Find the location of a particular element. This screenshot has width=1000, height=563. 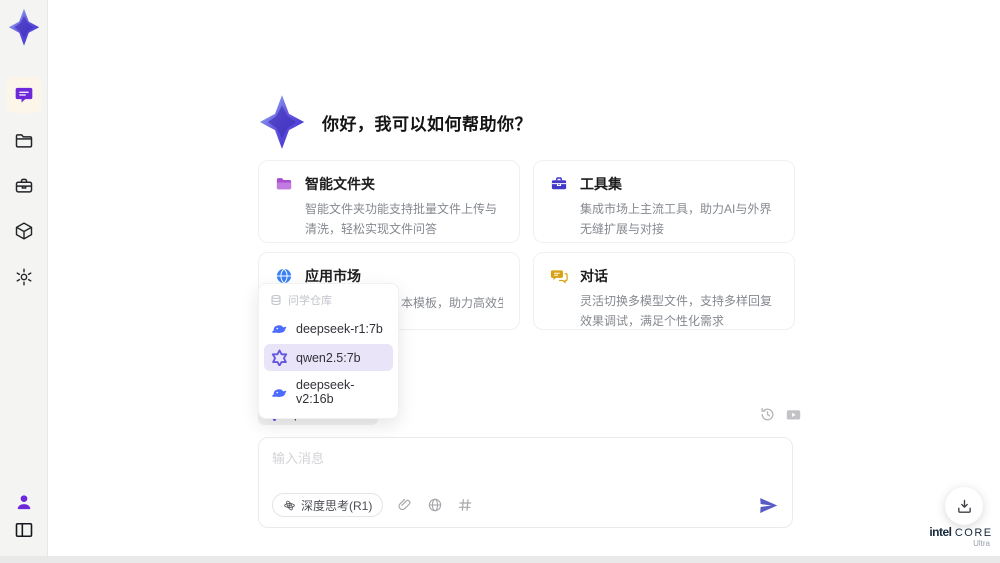

history-icon is located at coordinates (767, 414).